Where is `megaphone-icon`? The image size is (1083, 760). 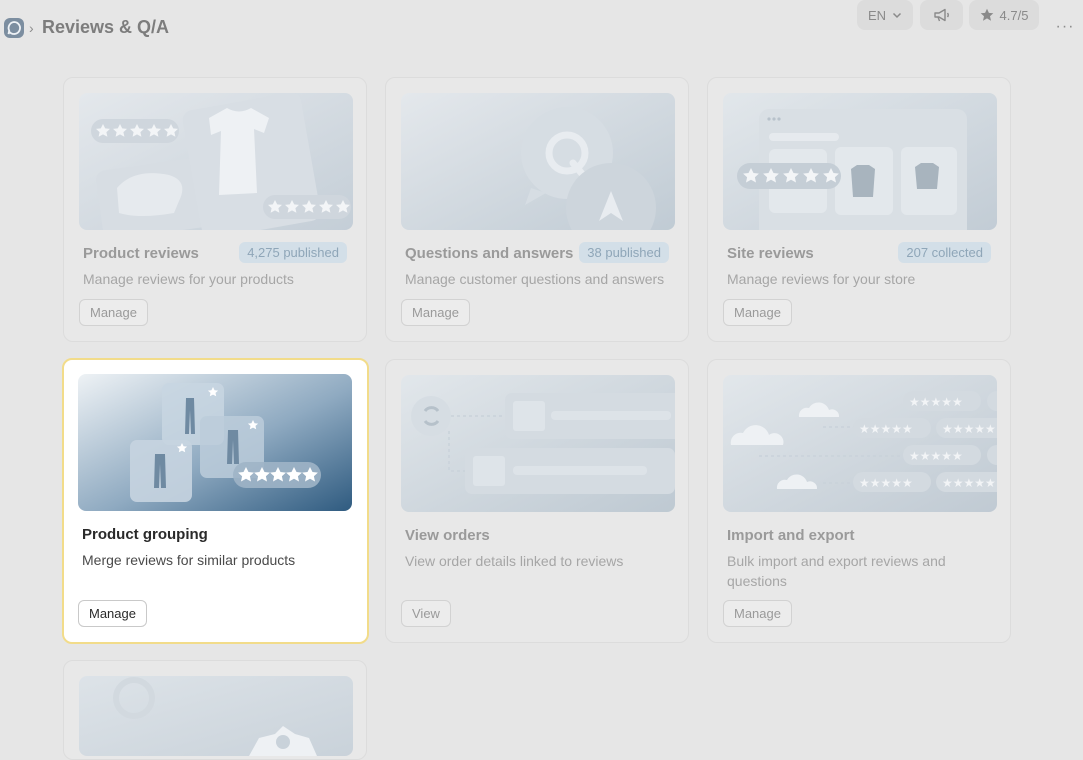
megaphone-icon is located at coordinates (941, 15).